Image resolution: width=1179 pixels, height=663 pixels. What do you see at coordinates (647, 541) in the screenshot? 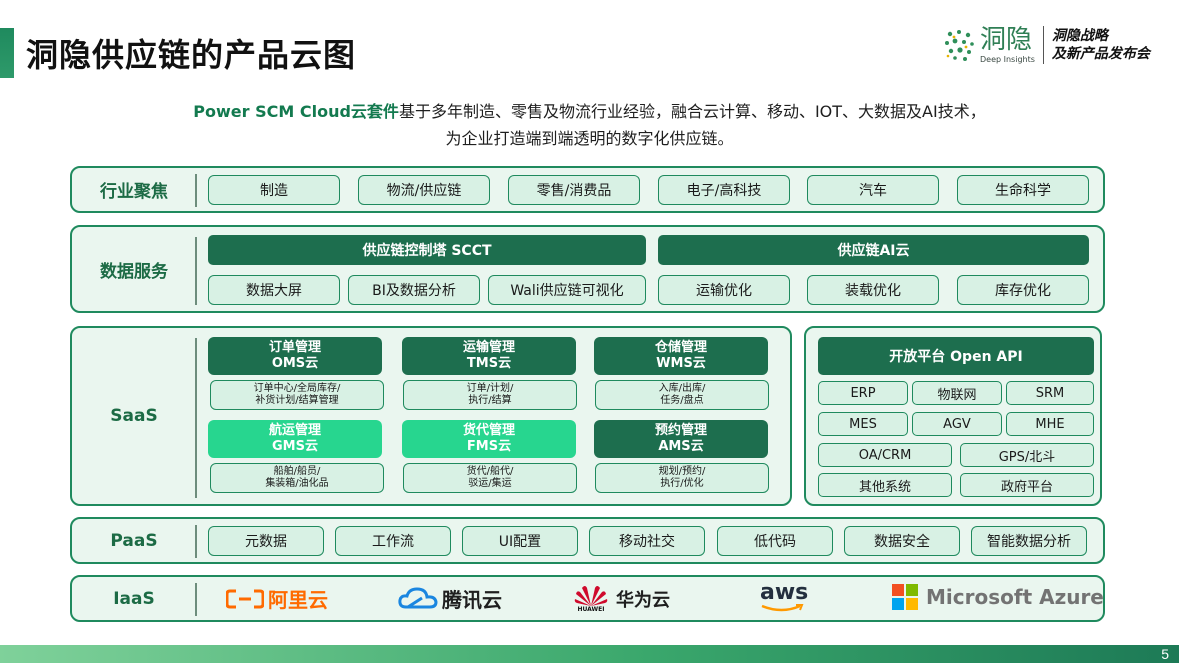
I see `paas-chip: 移动社交` at bounding box center [647, 541].